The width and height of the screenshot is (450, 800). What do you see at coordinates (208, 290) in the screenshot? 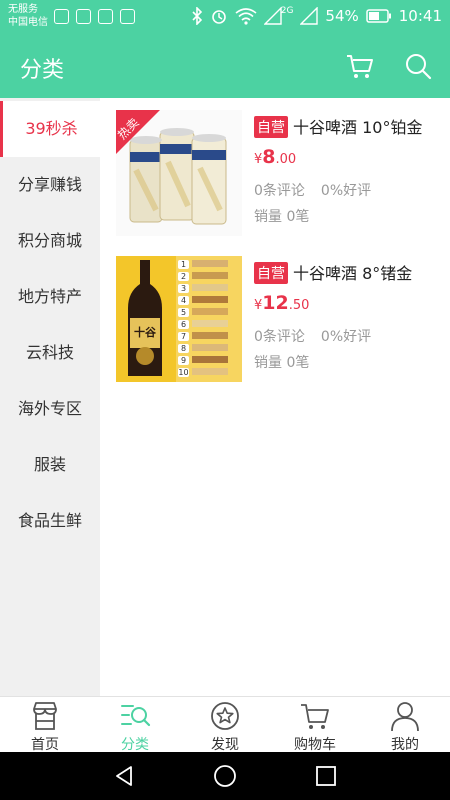
I see `ingredient-item: 3` at bounding box center [208, 290].